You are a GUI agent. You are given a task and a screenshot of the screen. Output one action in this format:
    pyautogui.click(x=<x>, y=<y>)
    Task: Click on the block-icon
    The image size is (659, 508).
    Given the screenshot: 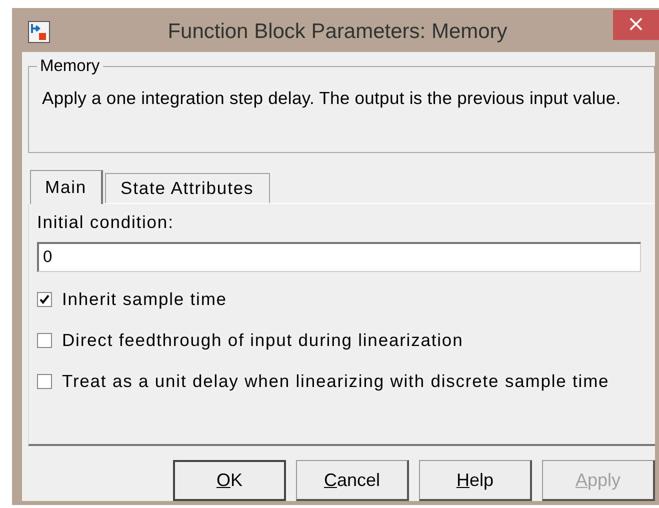 What is the action you would take?
    pyautogui.click(x=39, y=32)
    